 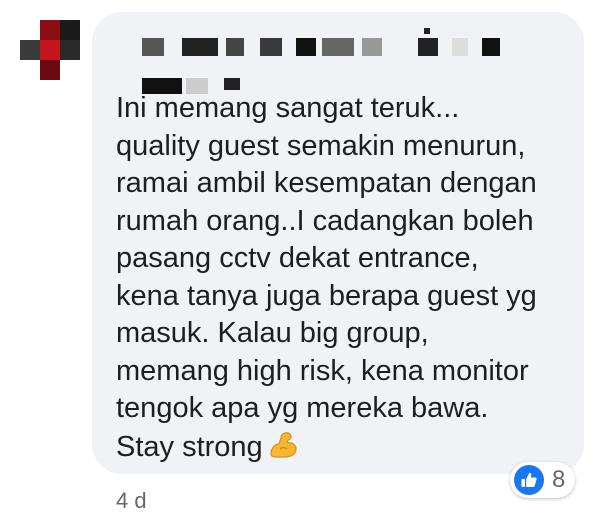 What do you see at coordinates (302, 408) in the screenshot?
I see `comment-line: tengok apa yg mereka bawa.` at bounding box center [302, 408].